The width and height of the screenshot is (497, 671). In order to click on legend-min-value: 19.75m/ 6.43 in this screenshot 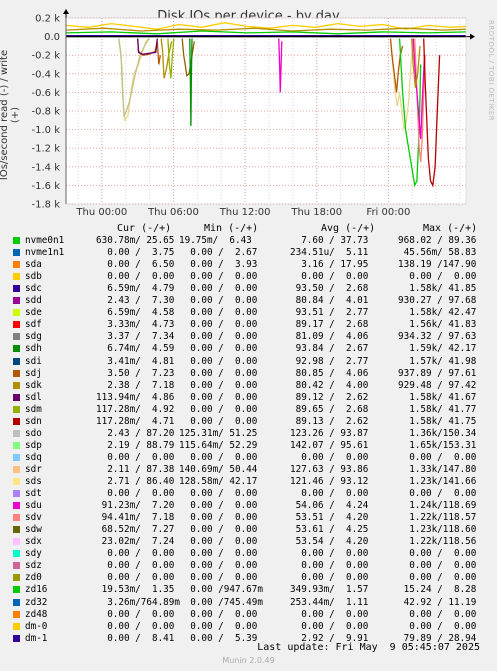, I will do `click(215, 240)`.